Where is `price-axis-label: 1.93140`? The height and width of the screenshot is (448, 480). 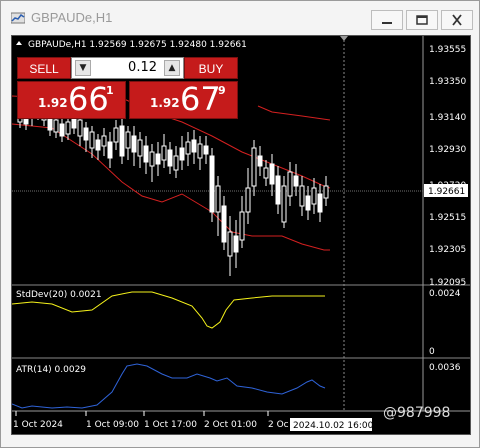 price-axis-label: 1.93140 is located at coordinates (447, 118).